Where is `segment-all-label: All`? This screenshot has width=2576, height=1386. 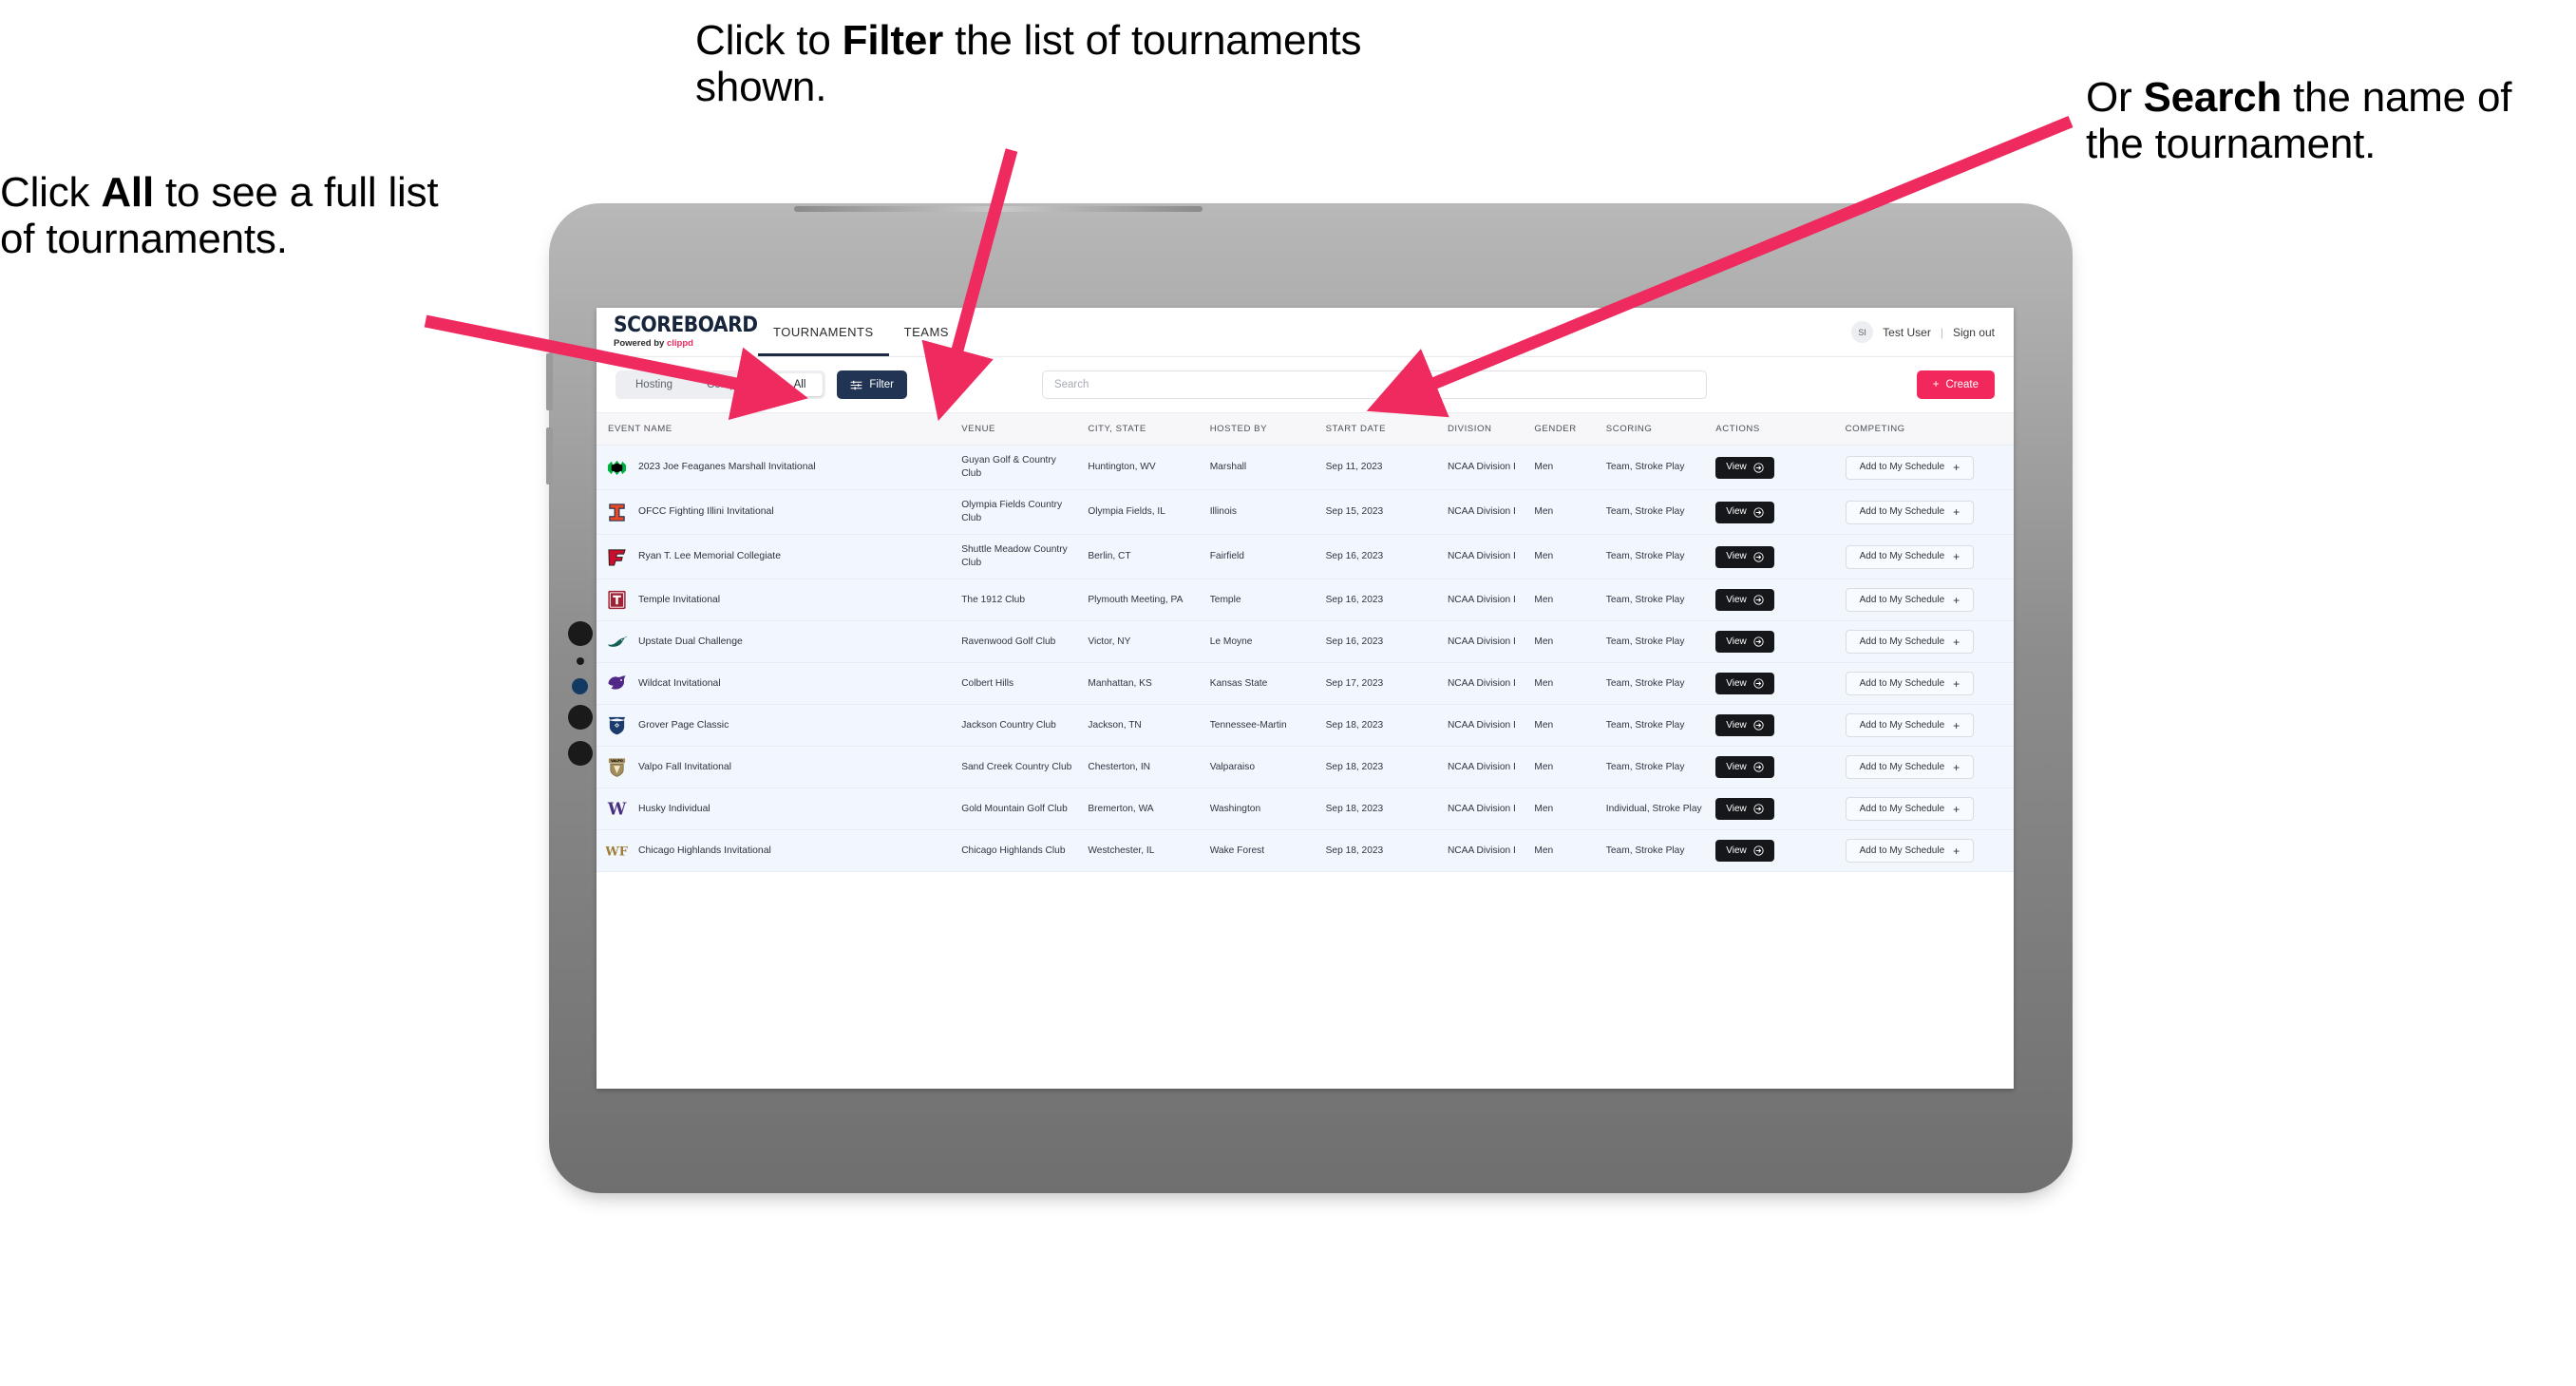 segment-all-label: All is located at coordinates (799, 384).